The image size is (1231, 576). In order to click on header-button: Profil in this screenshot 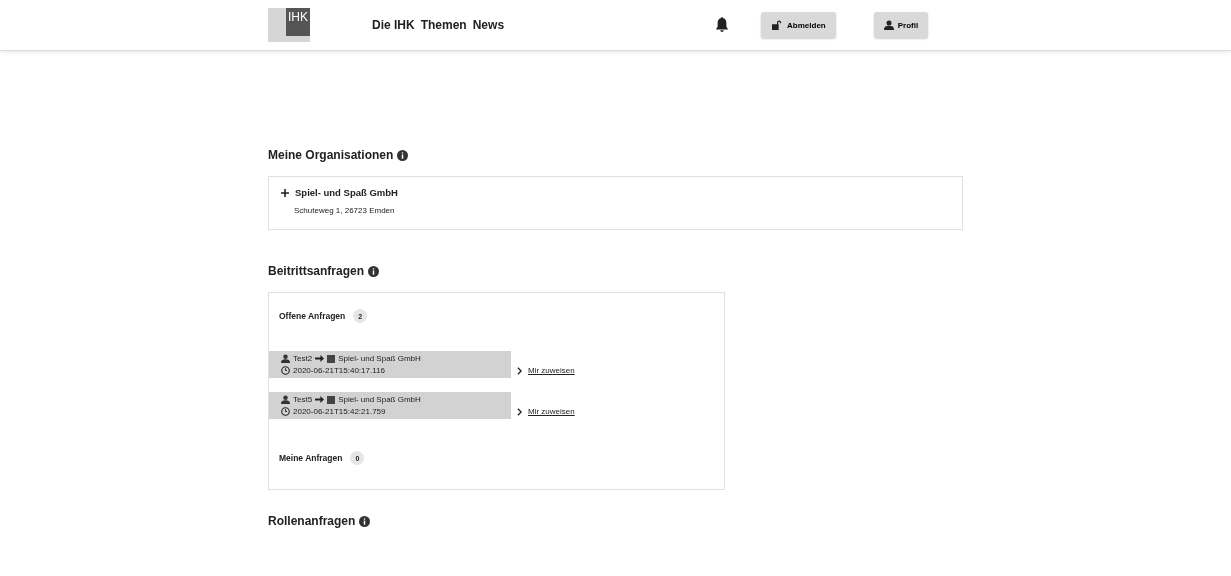, I will do `click(901, 25)`.